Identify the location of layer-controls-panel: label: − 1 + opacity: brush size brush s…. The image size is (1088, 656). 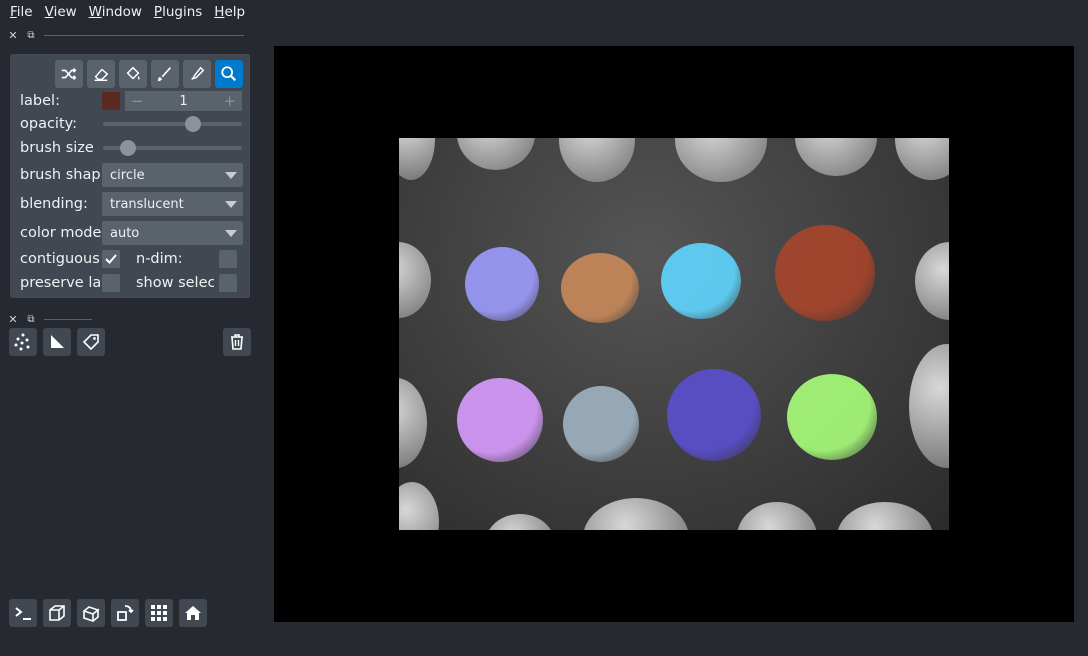
(130, 176).